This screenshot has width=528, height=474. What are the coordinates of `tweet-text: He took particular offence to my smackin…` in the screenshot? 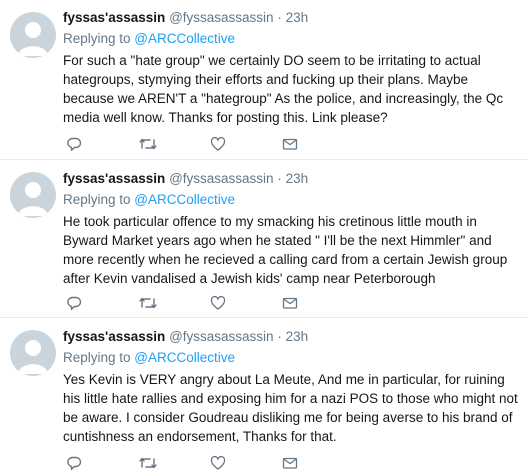 It's located at (285, 250).